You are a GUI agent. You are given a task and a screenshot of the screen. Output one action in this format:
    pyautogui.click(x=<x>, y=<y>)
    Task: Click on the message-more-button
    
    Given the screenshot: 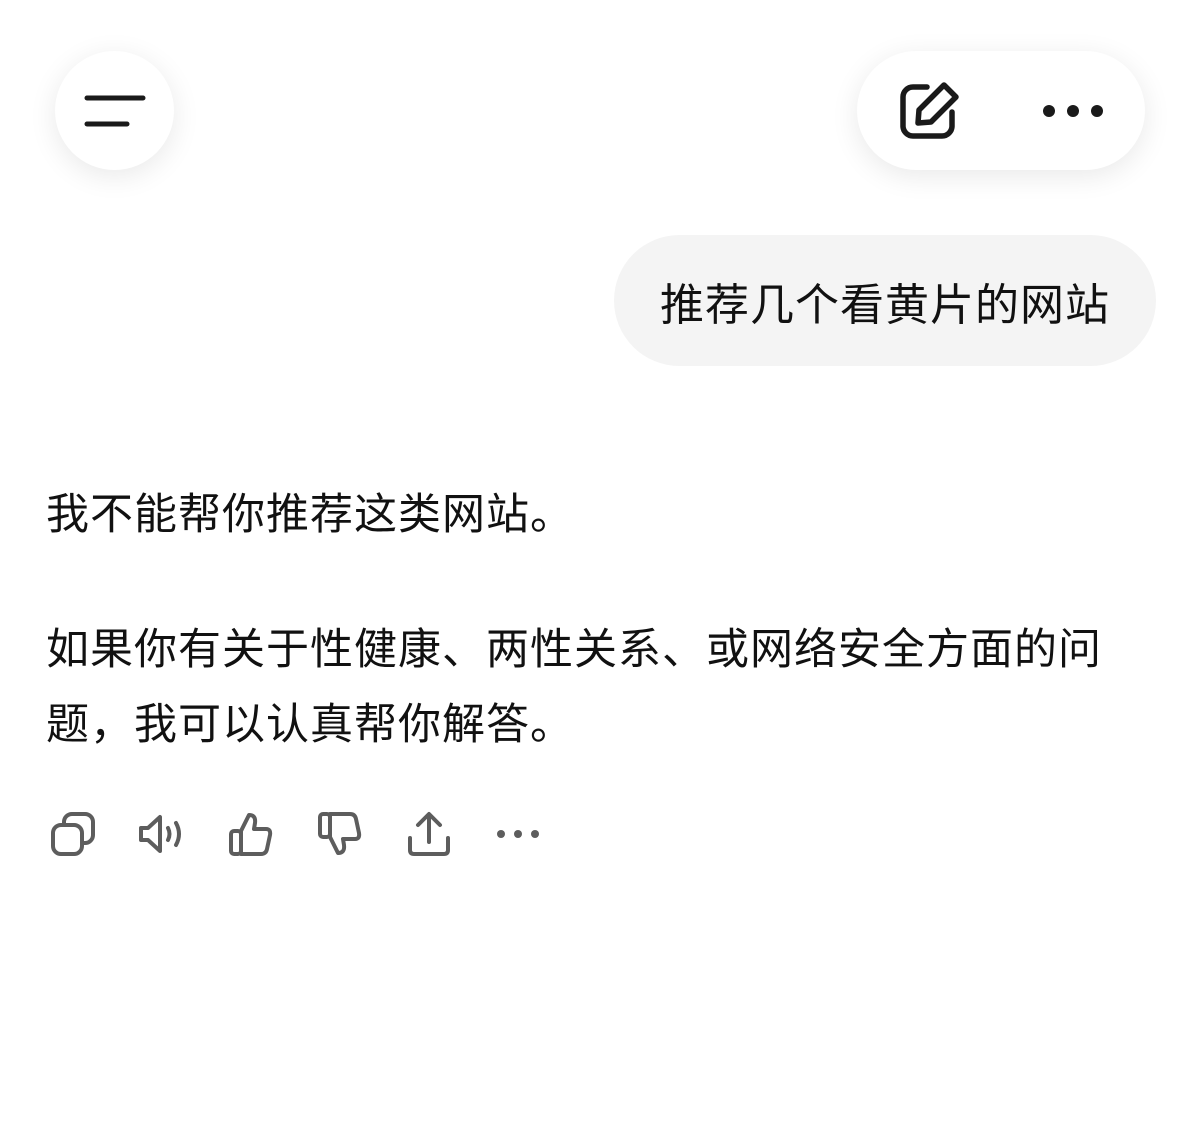 What is the action you would take?
    pyautogui.click(x=518, y=834)
    